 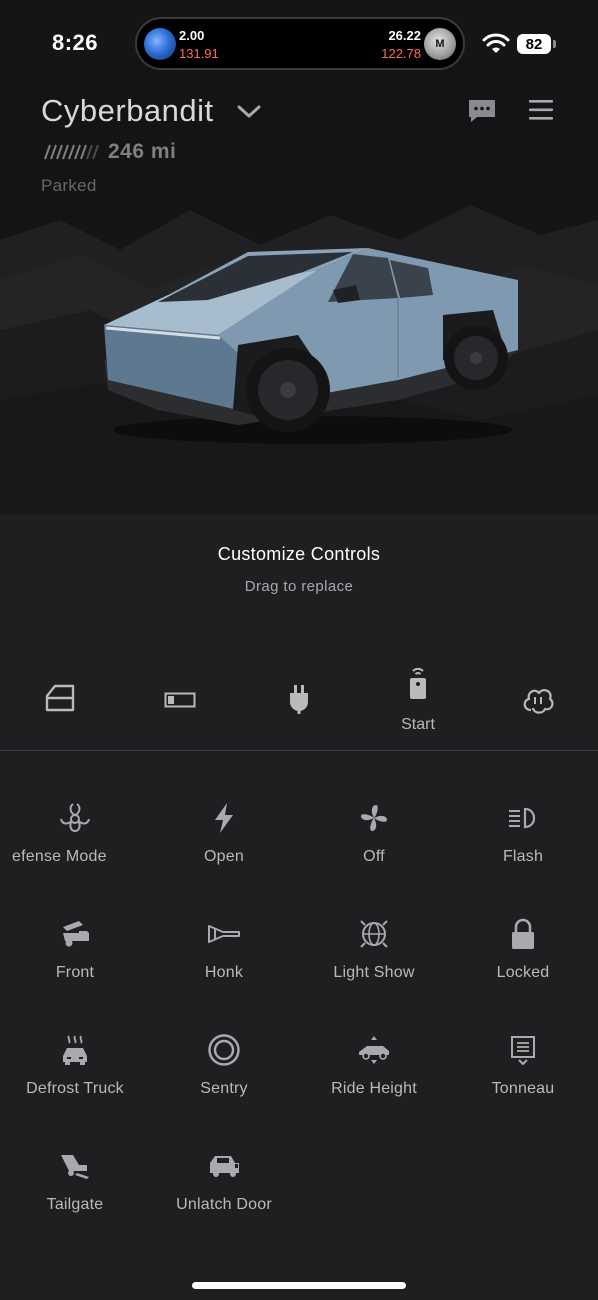 What do you see at coordinates (75, 1050) in the screenshot?
I see `defrost-icon` at bounding box center [75, 1050].